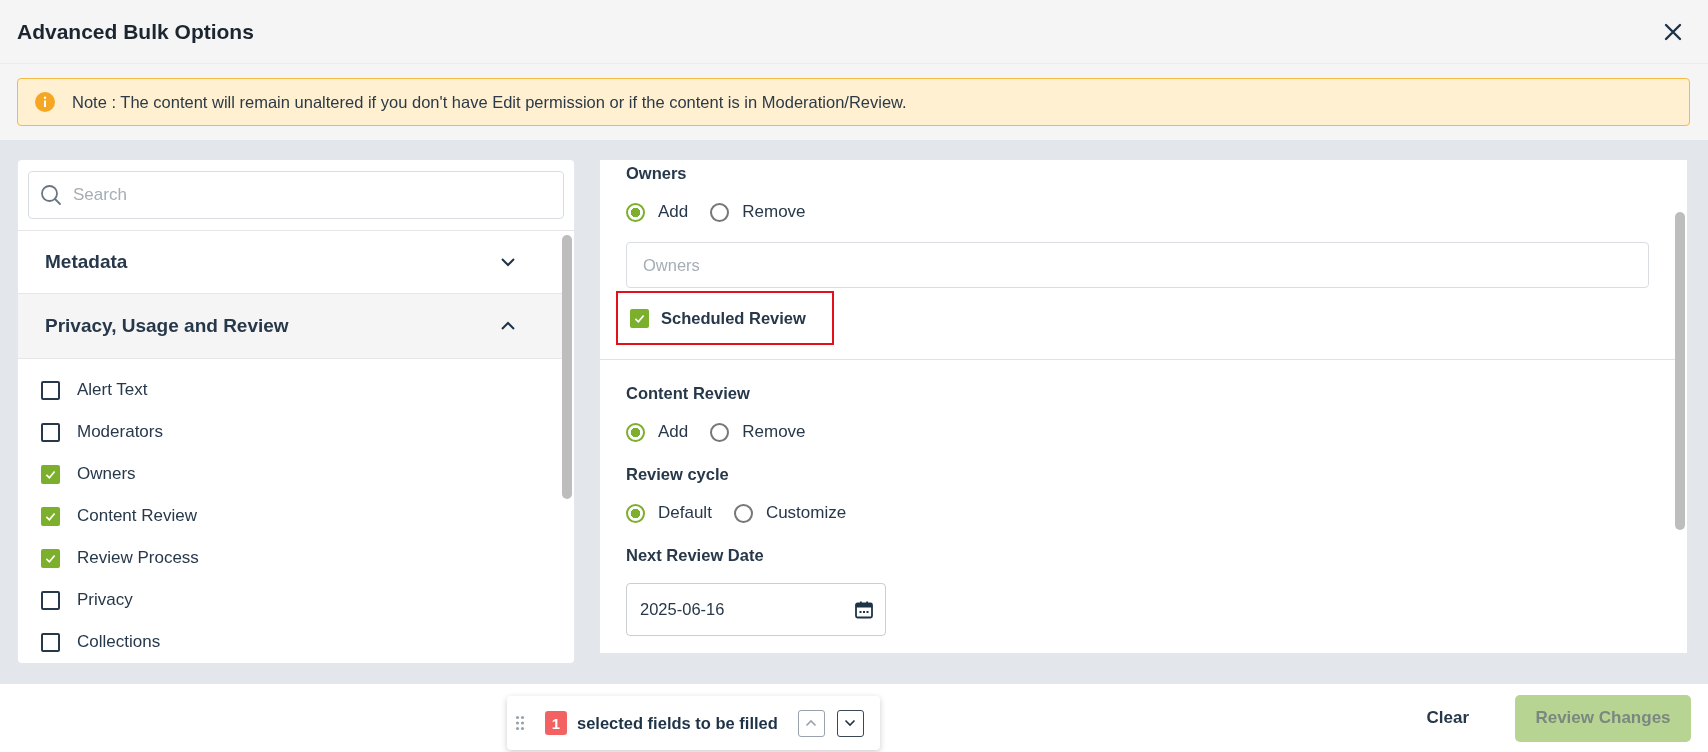  Describe the element at coordinates (290, 326) in the screenshot. I see `section-header: Privacy, Usage and Review` at that location.